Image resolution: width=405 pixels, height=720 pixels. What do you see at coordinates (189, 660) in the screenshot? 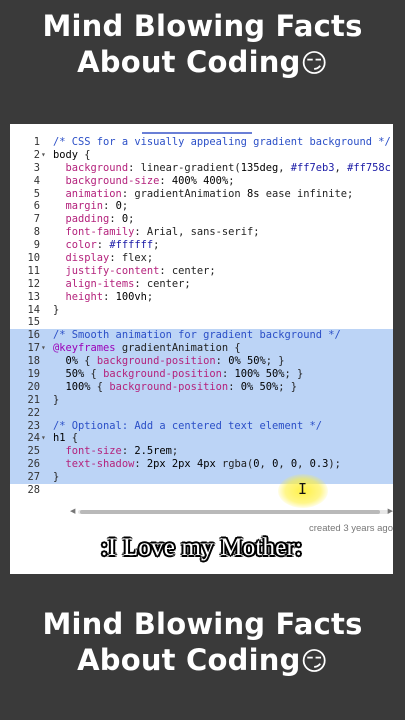
I see `bottom-title-line-2-text: About Coding` at bounding box center [189, 660].